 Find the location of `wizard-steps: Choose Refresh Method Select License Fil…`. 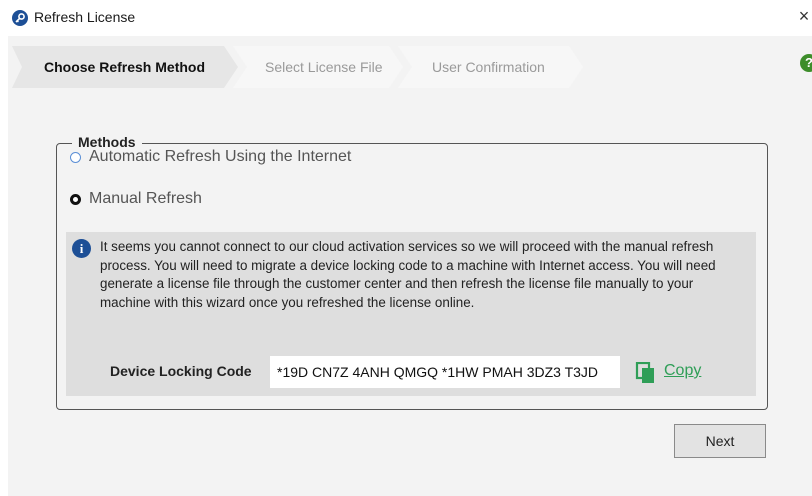

wizard-steps: Choose Refresh Method Select License Fil… is located at coordinates (307, 67).